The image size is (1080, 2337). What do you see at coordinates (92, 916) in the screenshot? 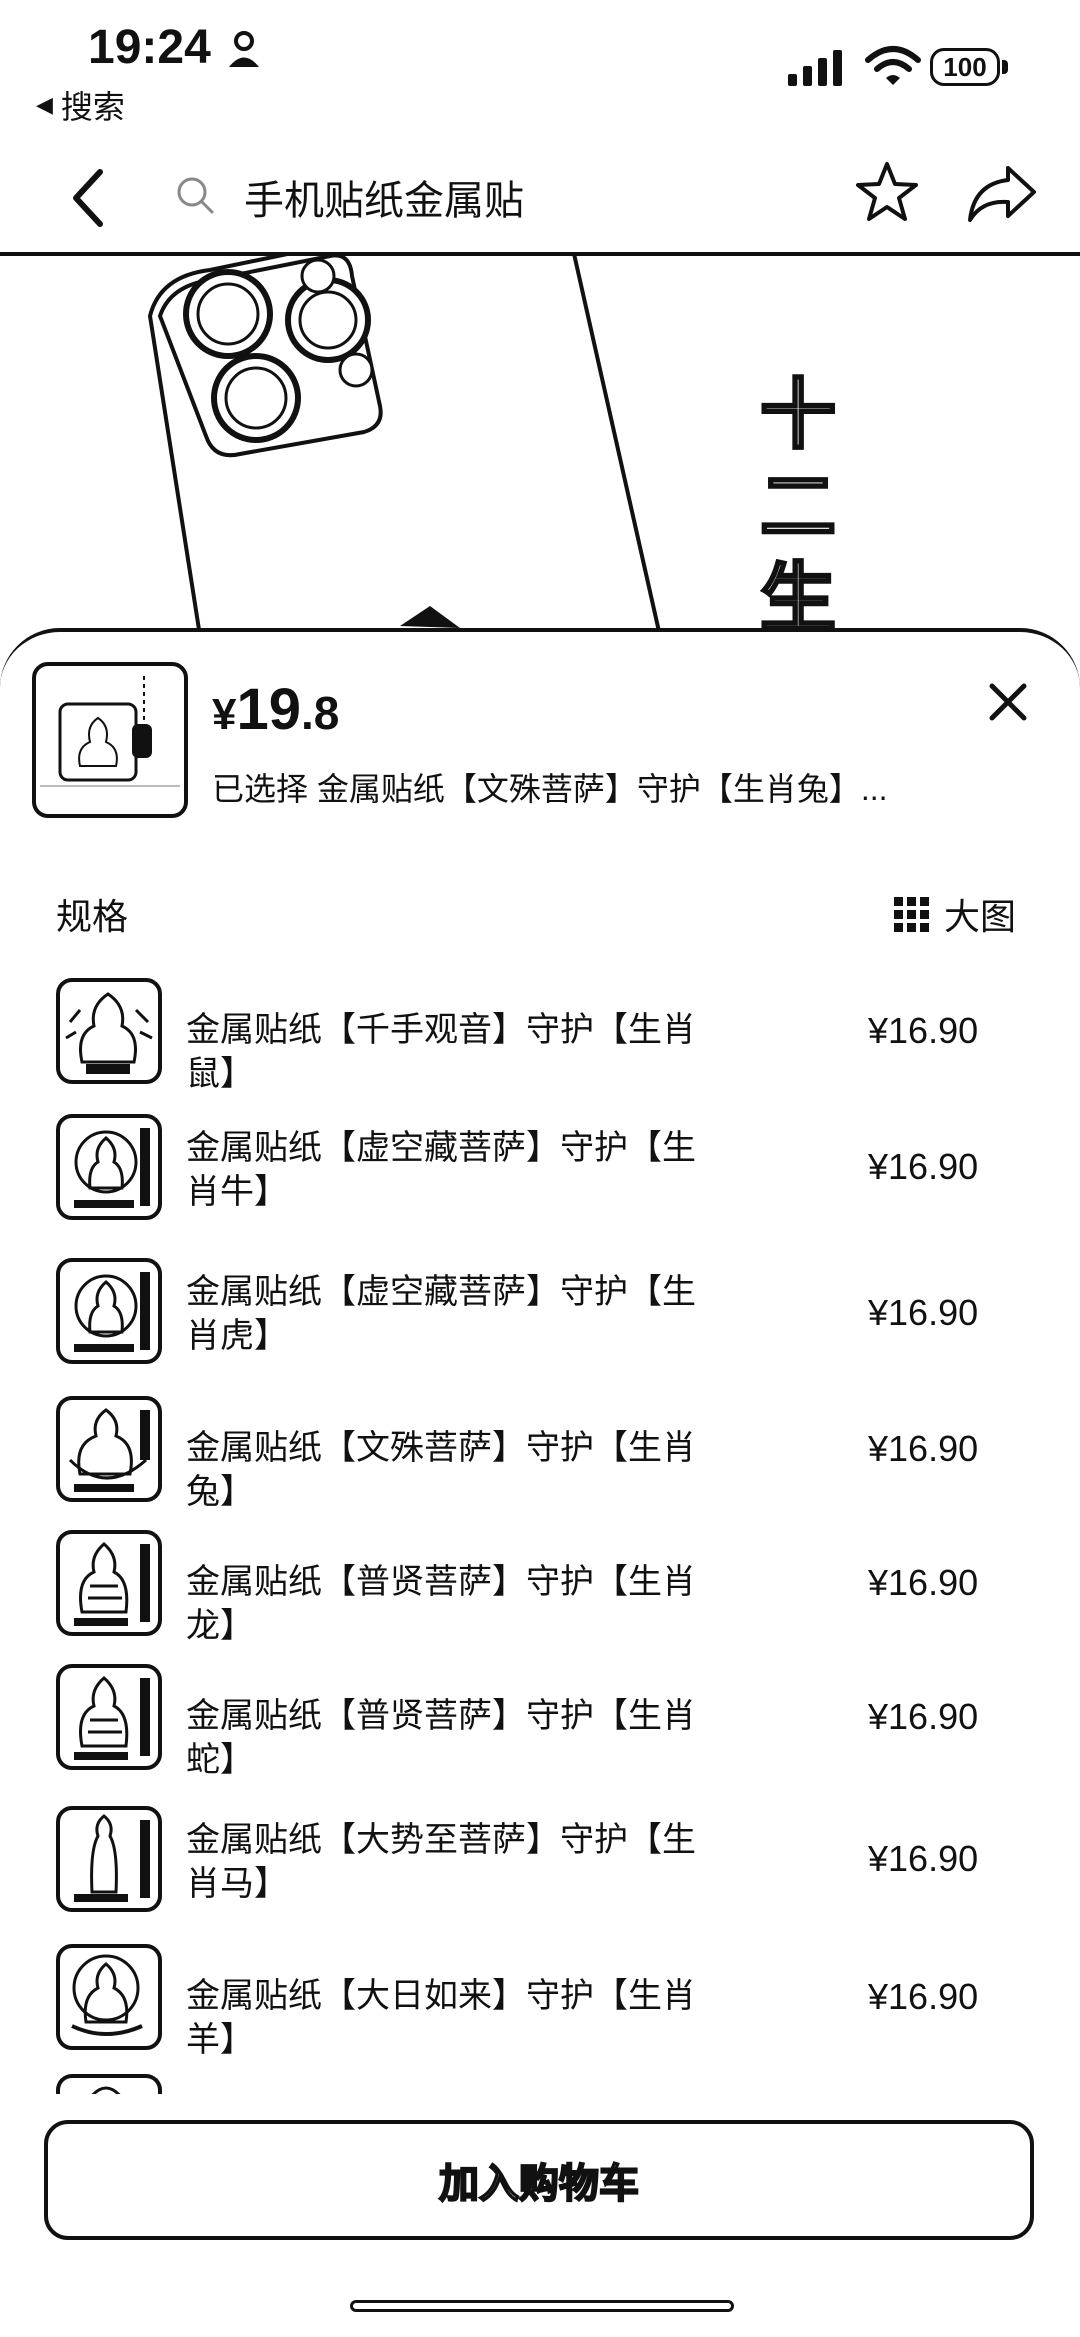
I see `spec-section-label: 规格` at bounding box center [92, 916].